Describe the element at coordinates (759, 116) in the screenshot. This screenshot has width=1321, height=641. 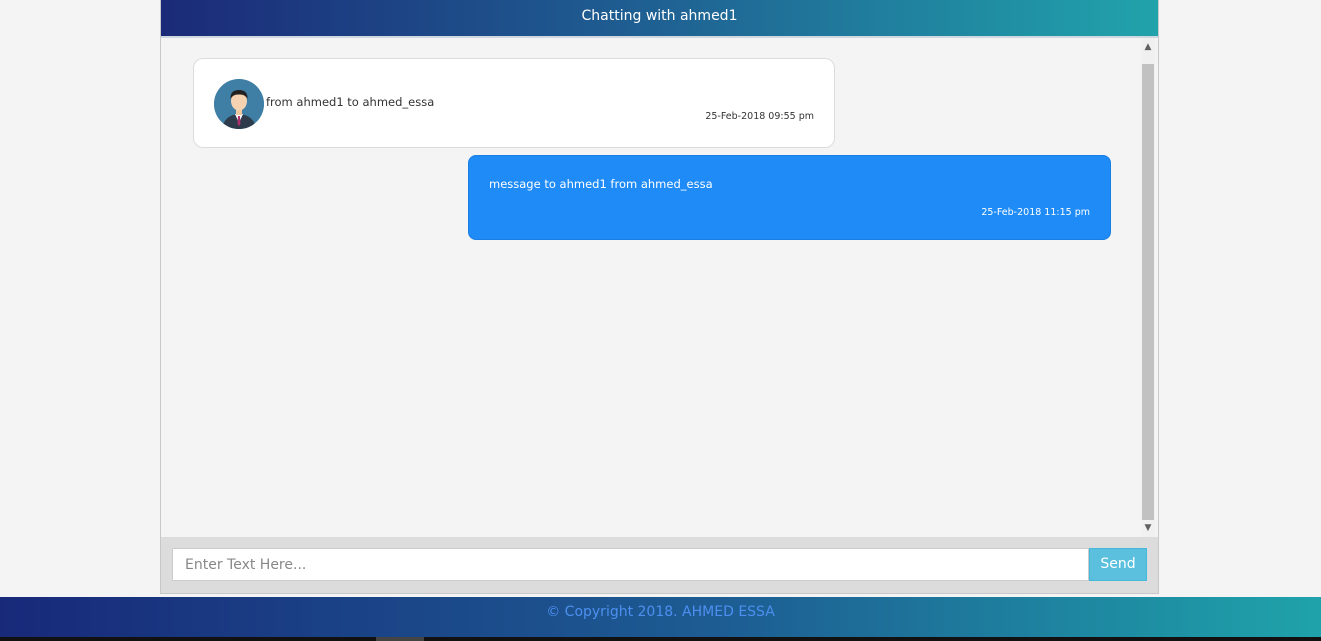
I see `message-timestamp: 25-Feb-2018 09:55 pm` at that location.